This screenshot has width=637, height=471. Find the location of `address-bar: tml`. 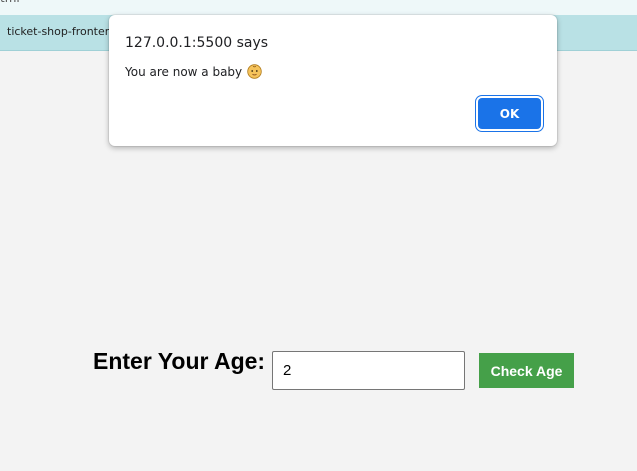

address-bar: tml is located at coordinates (318, 7).